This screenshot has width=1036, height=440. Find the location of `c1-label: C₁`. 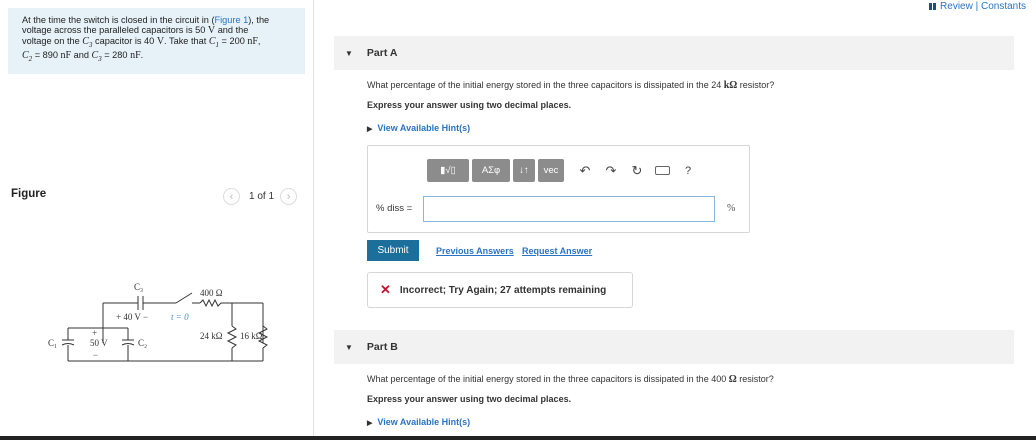

c1-label: C₁ is located at coordinates (52, 343).